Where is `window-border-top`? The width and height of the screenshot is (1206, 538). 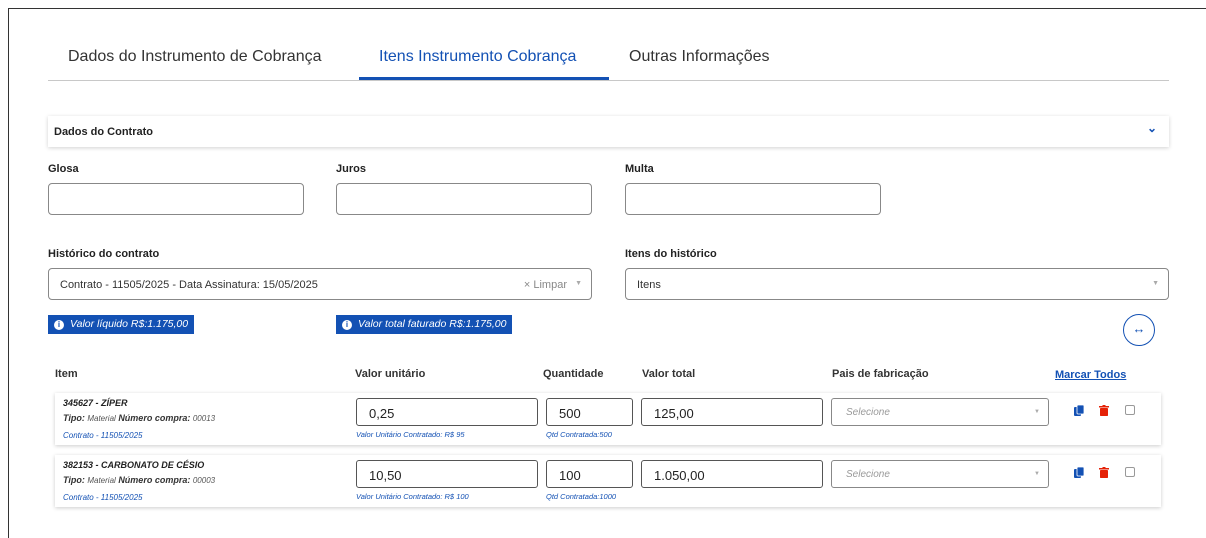
window-border-top is located at coordinates (607, 8).